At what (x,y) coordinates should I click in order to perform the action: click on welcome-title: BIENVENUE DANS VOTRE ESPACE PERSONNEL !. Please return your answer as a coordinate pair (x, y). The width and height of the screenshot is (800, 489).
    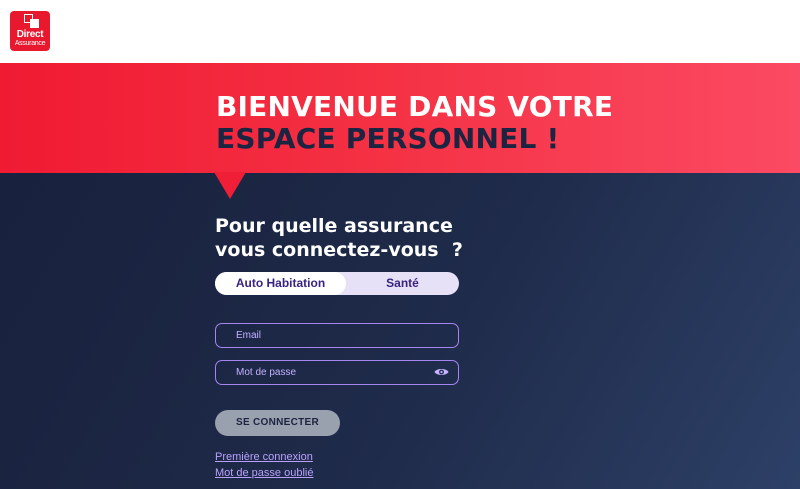
    Looking at the image, I should click on (414, 123).